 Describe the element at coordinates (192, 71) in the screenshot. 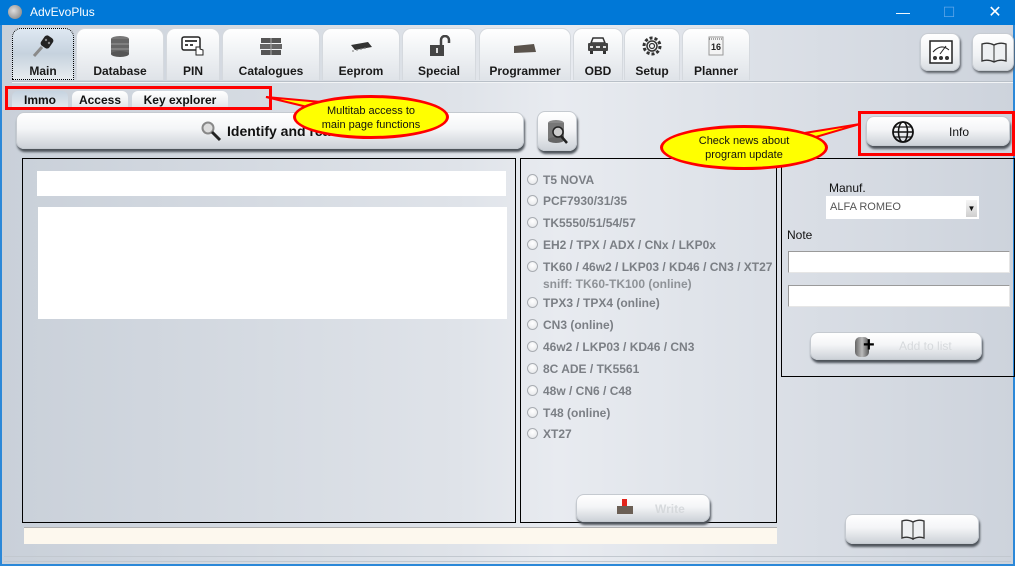

I see `tab-pin-label: PIN` at that location.